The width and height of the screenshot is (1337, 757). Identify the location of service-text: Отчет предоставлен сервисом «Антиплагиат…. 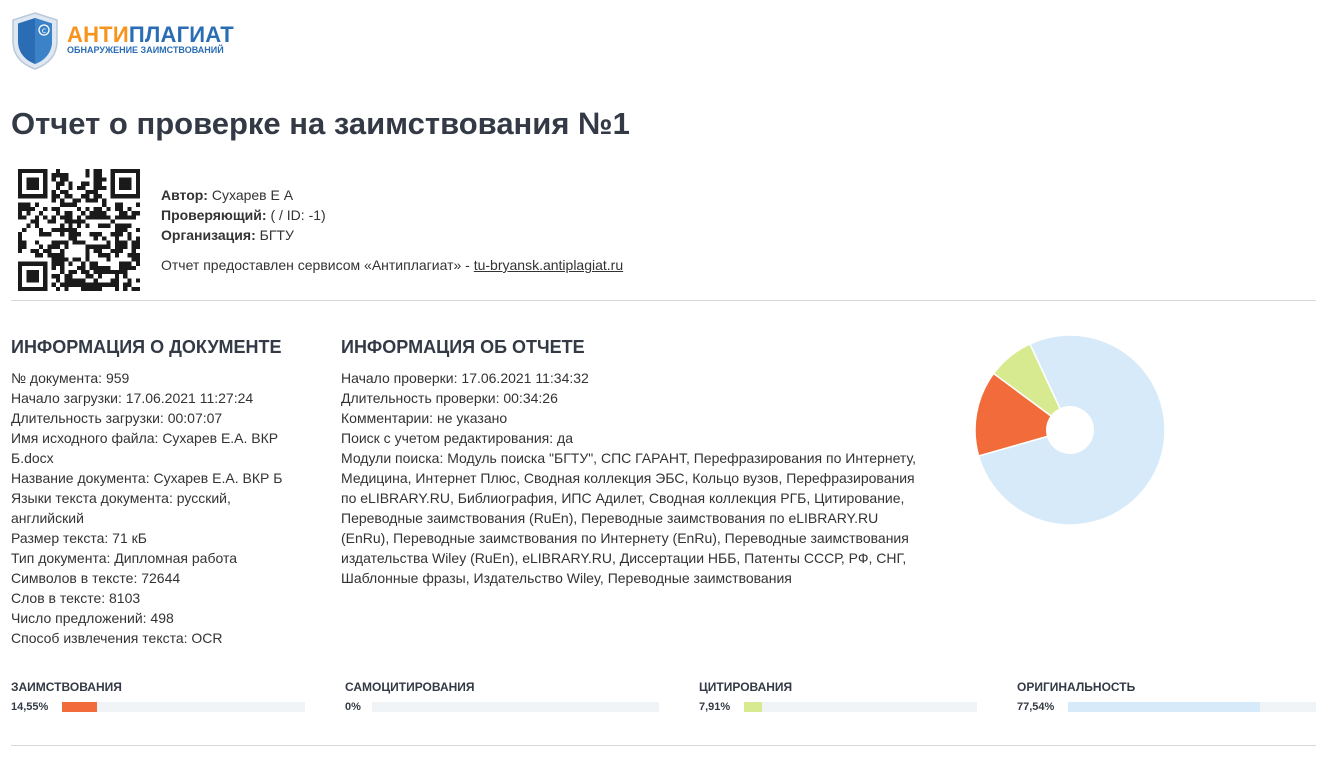
(317, 265).